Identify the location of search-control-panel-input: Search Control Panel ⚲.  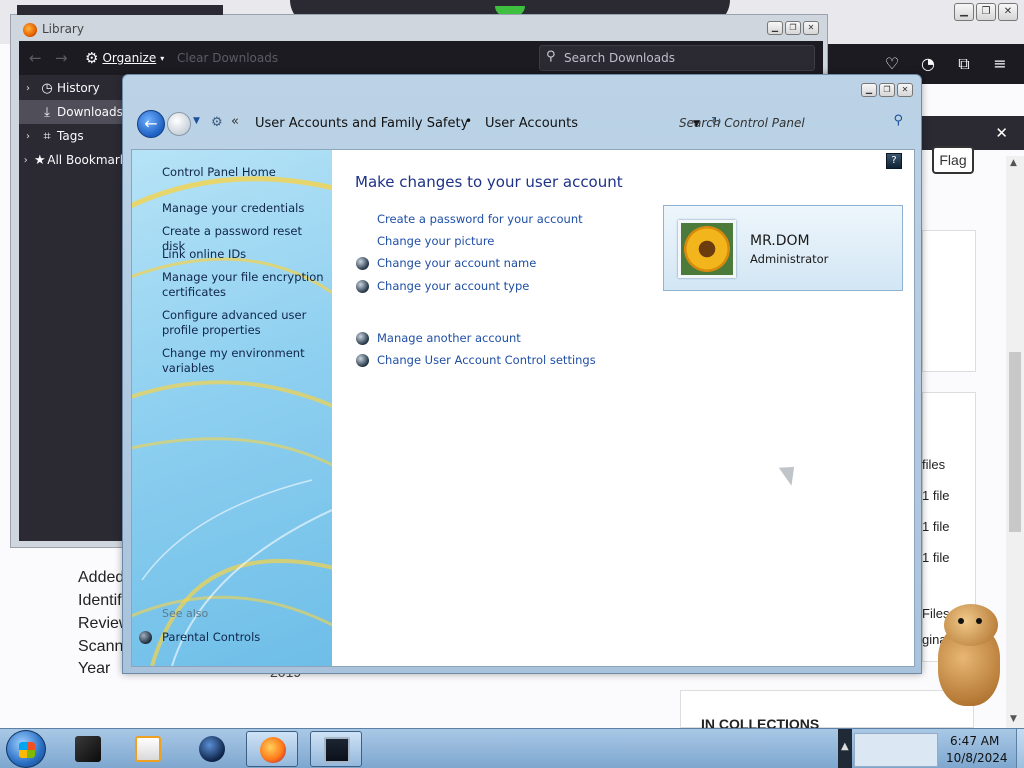
(791, 123).